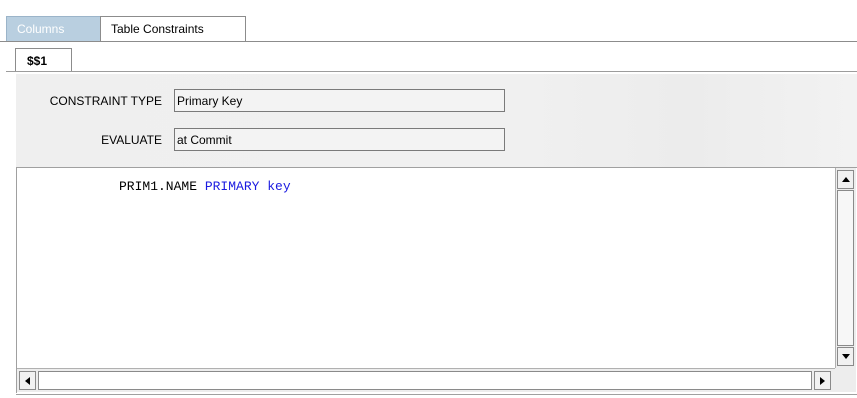 The width and height of the screenshot is (857, 398). I want to click on horizontal-scrollbar, so click(426, 380).